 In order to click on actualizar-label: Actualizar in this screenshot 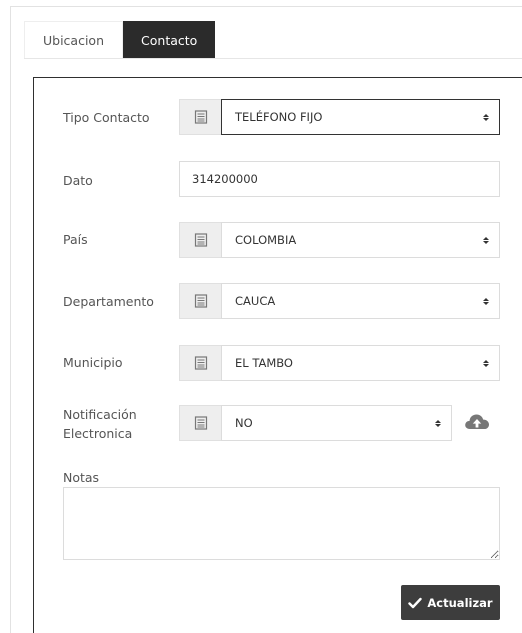, I will do `click(460, 602)`.